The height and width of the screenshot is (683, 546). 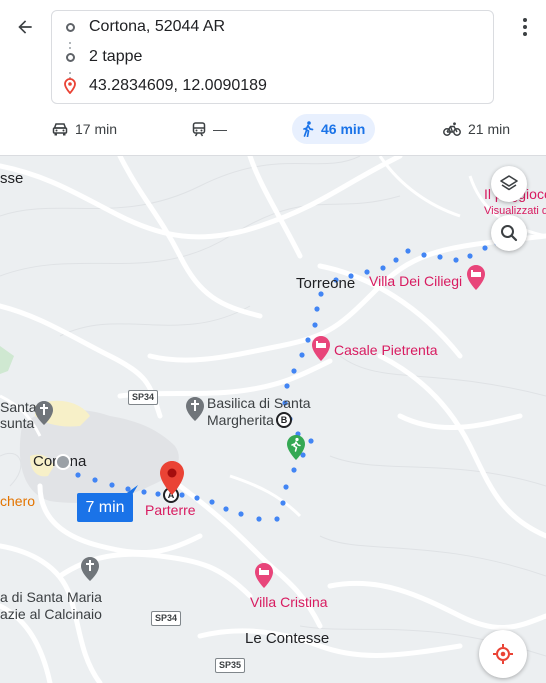 What do you see at coordinates (170, 510) in the screenshot?
I see `map-label-parterre: Parterre` at bounding box center [170, 510].